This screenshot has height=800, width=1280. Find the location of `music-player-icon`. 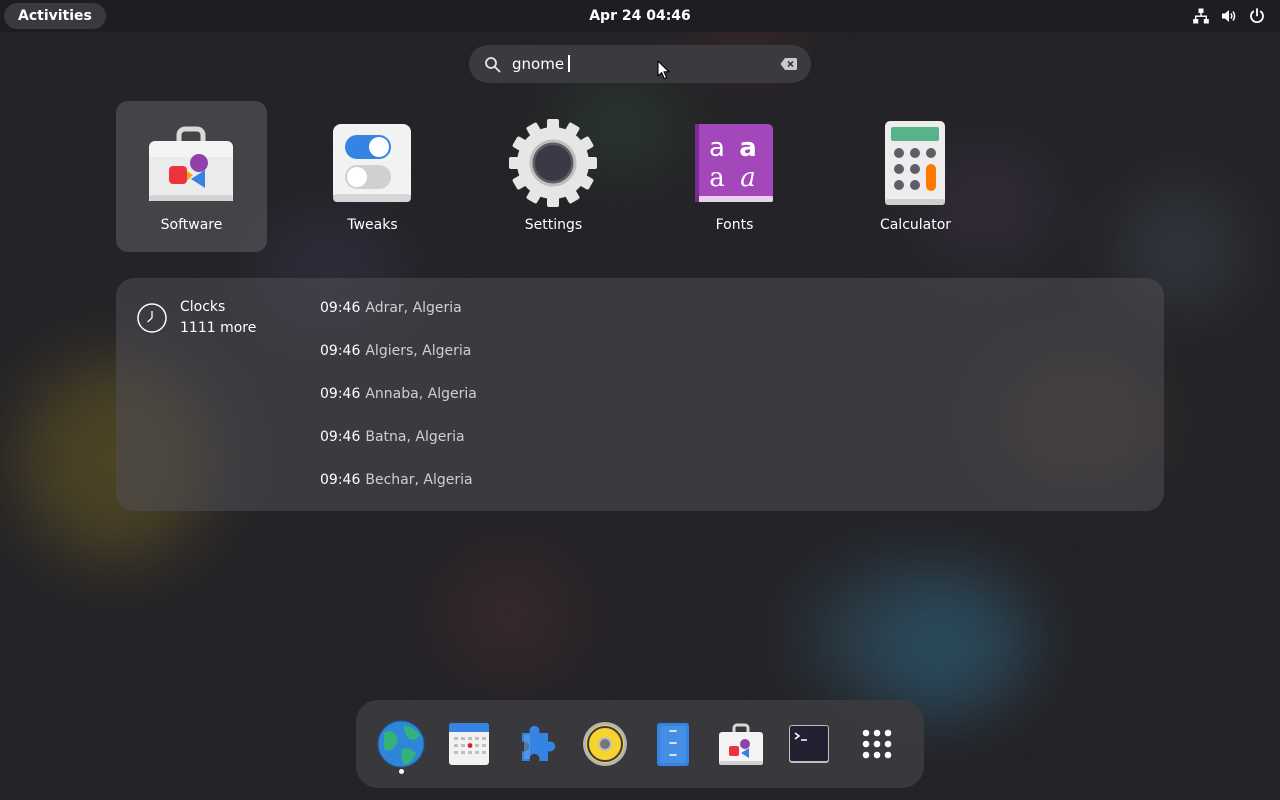

music-player-icon is located at coordinates (605, 744).